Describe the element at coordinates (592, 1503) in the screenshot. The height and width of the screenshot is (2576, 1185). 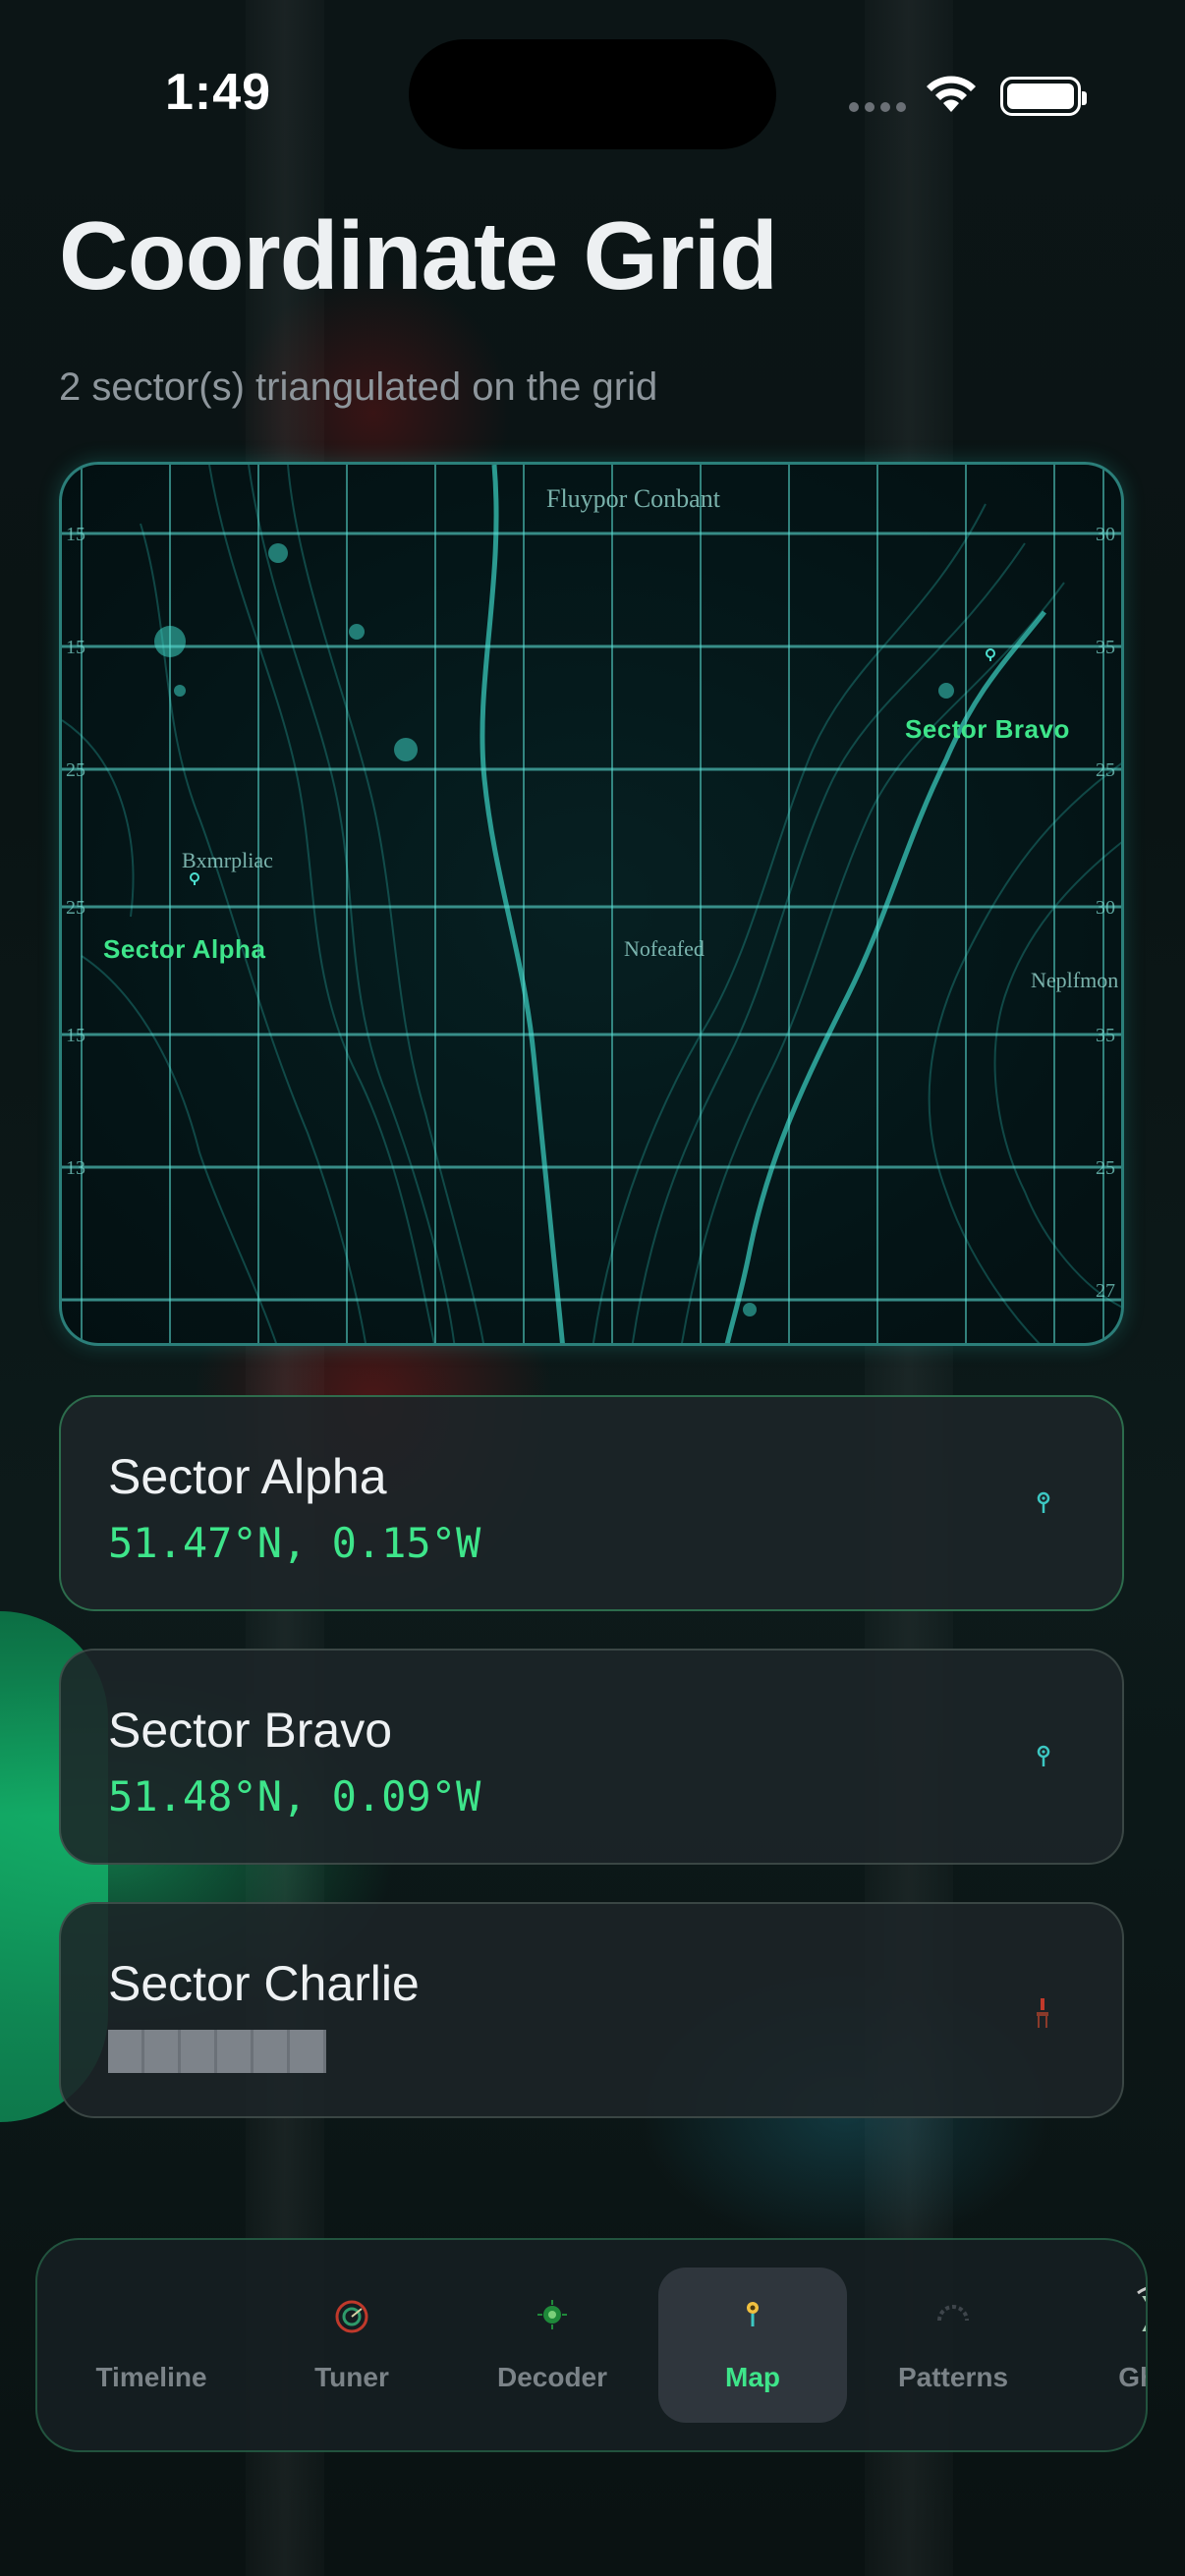
I see `sector-card-alpha: Sector Alpha 51.47°N, 0.15°W` at that location.